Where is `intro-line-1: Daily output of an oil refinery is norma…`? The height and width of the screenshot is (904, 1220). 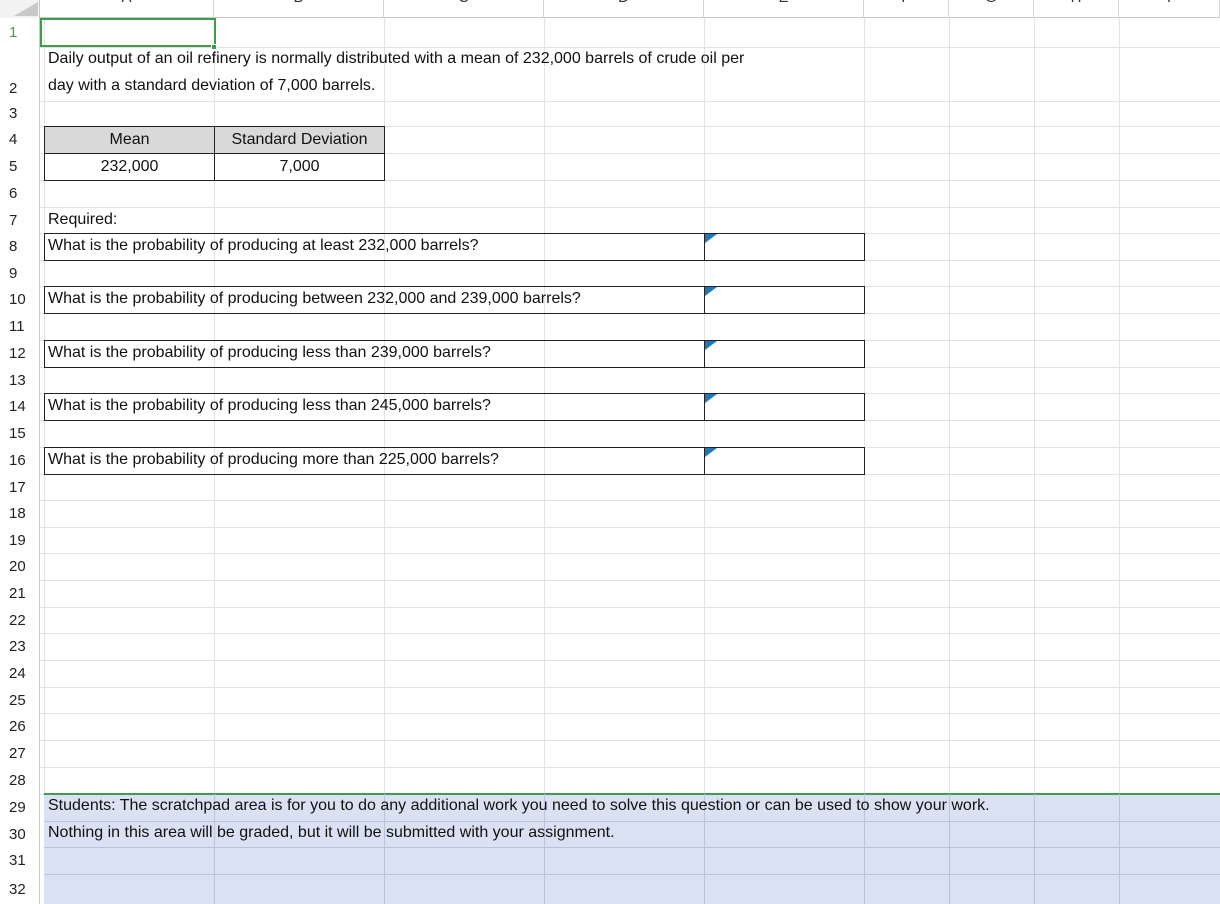 intro-line-1: Daily output of an oil refinery is norma… is located at coordinates (396, 58).